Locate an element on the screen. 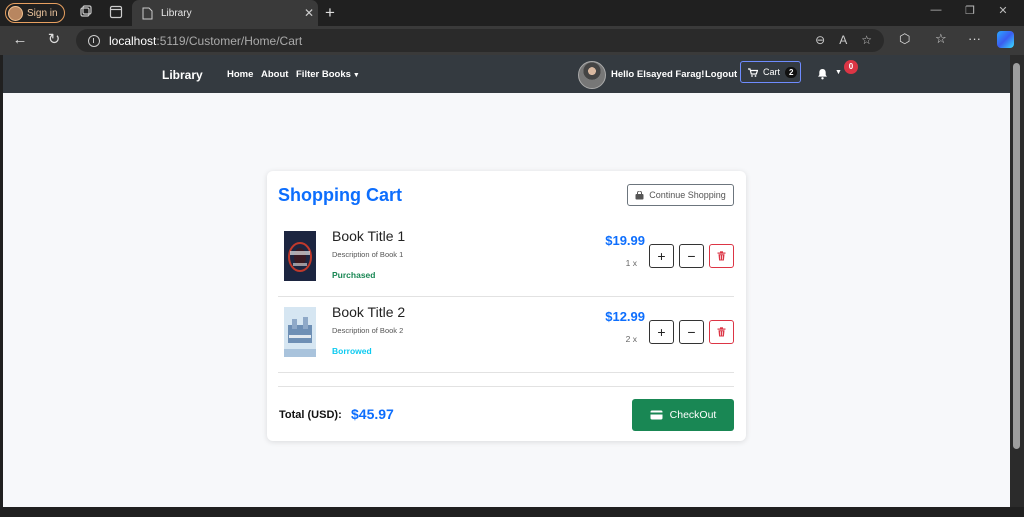 Image resolution: width=1024 pixels, height=517 pixels. page-icon is located at coordinates (147, 13).